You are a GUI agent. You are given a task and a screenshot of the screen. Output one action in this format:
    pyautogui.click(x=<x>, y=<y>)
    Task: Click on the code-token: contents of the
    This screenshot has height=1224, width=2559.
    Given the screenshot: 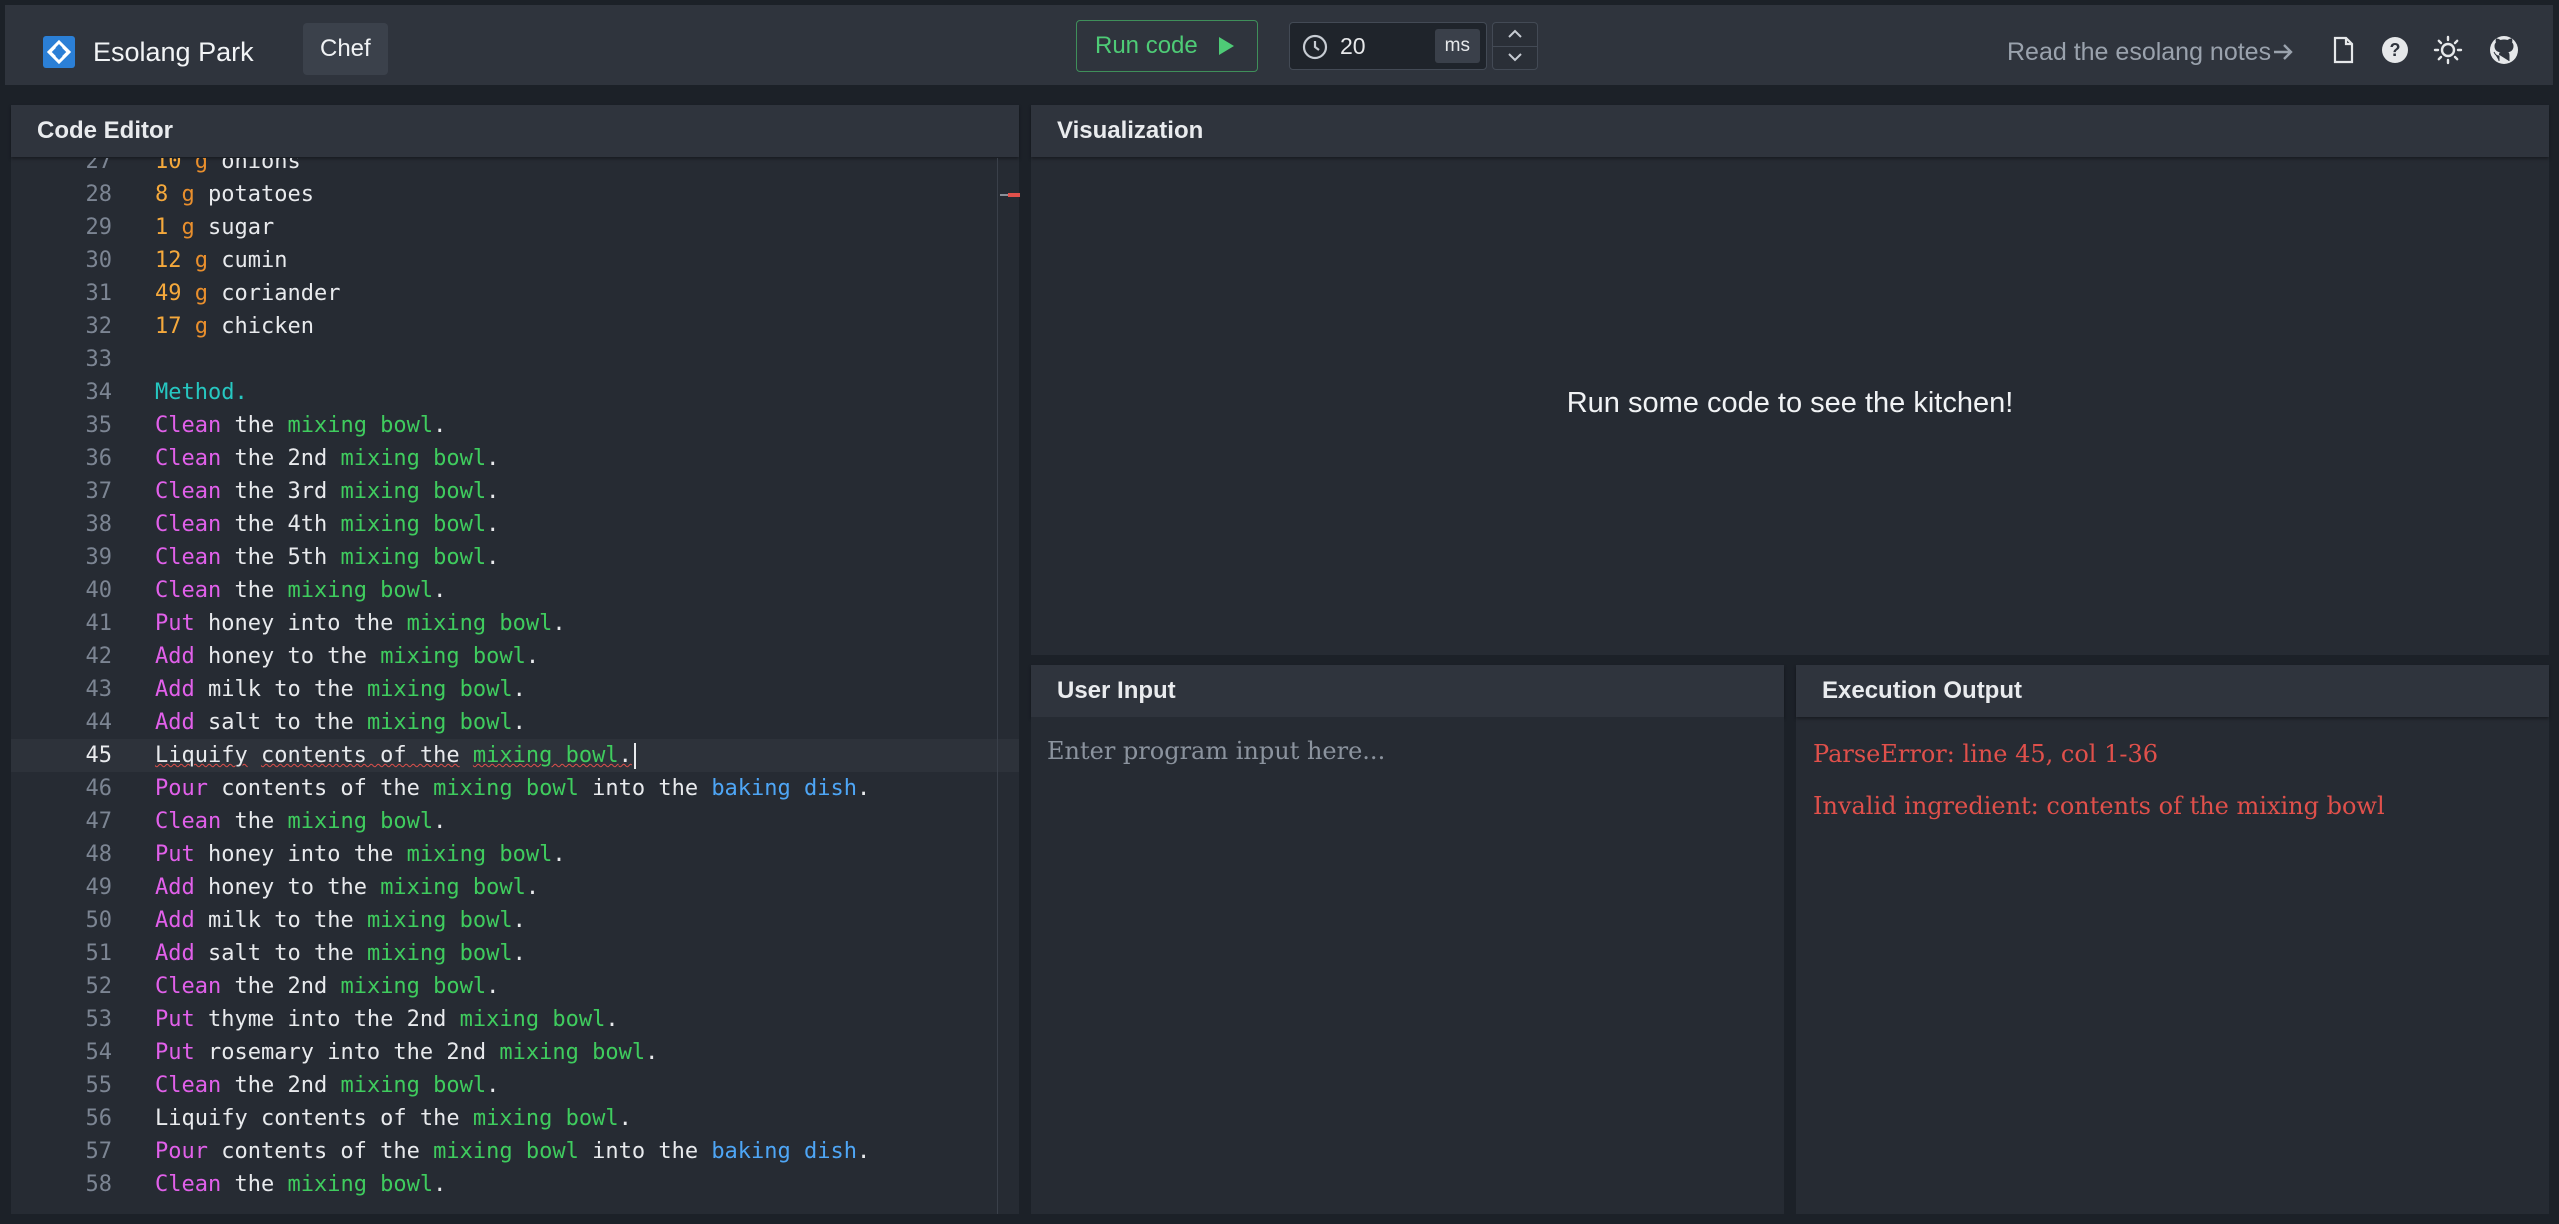 What is the action you would take?
    pyautogui.click(x=320, y=1151)
    